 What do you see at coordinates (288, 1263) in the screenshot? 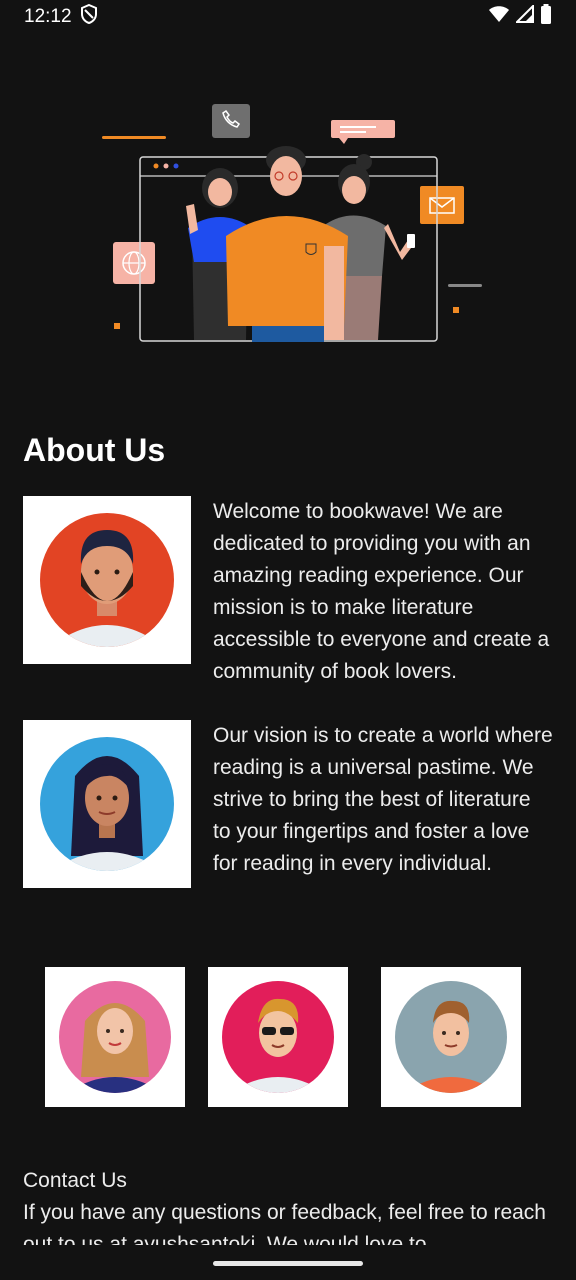
I see `gesture-nav-handle` at bounding box center [288, 1263].